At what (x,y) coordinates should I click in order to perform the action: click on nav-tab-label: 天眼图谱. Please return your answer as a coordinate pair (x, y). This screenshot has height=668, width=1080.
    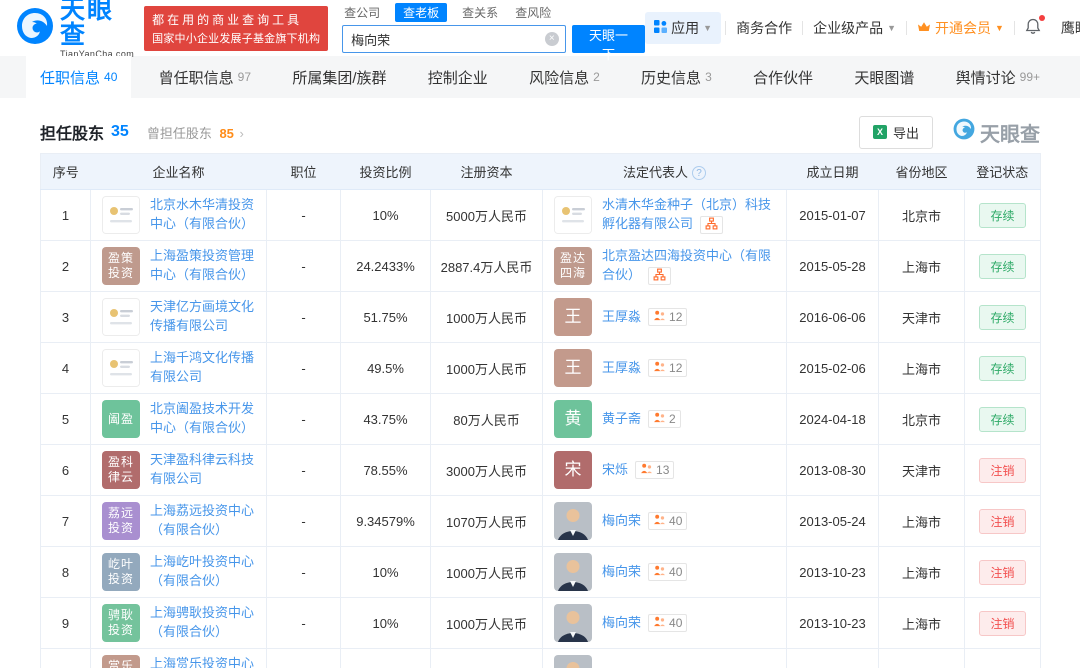
    Looking at the image, I should click on (884, 78).